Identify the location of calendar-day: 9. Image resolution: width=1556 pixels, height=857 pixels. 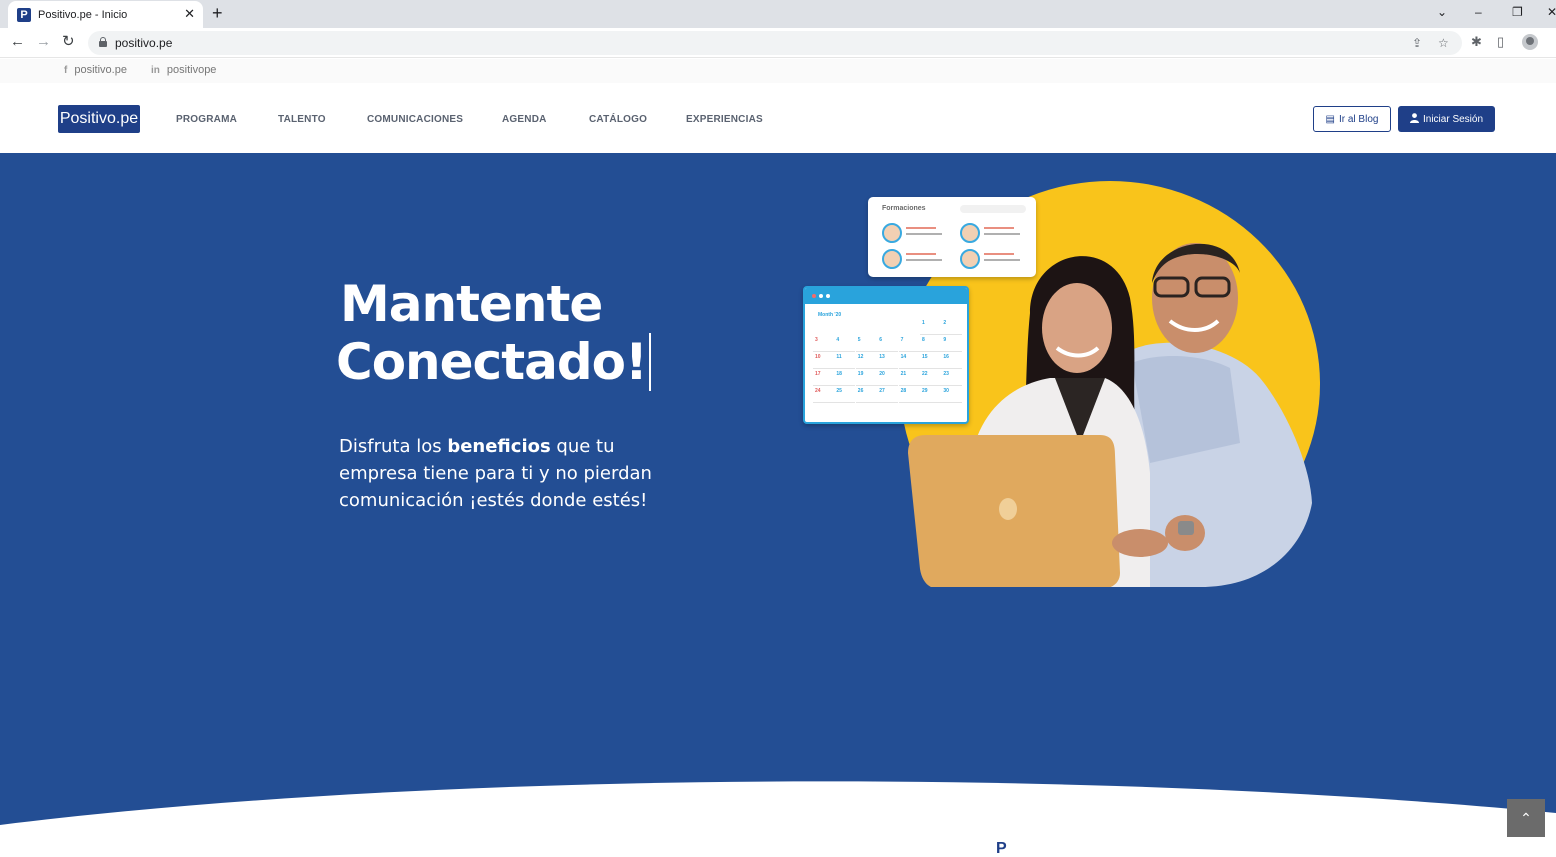
(952, 343).